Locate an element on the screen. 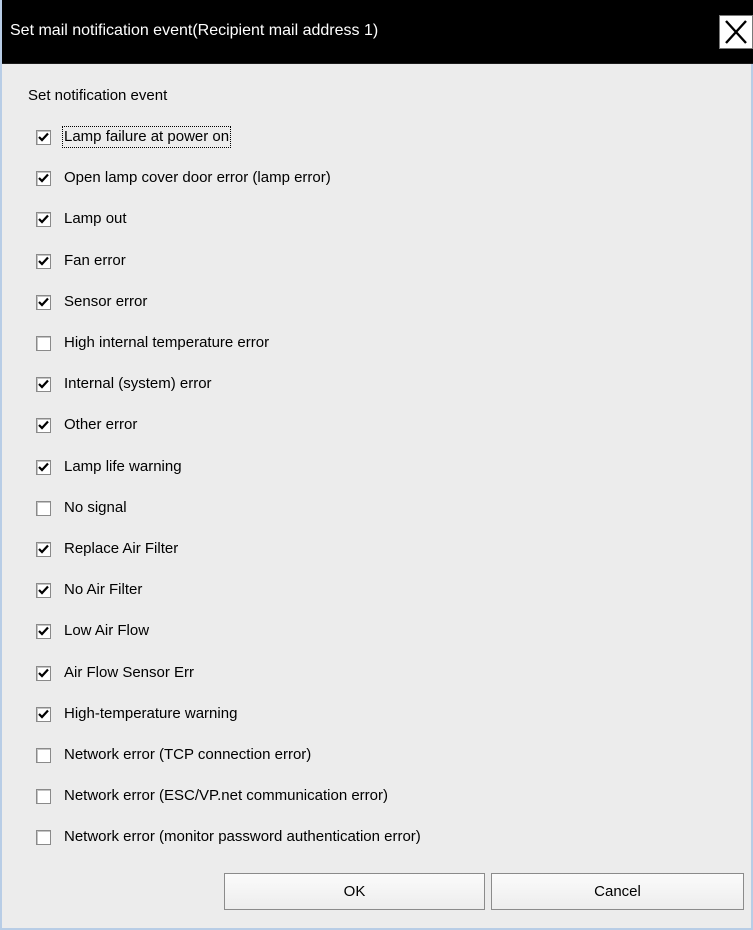 This screenshot has height=930, width=753. event-row: Network error (TCP connection error) is located at coordinates (173, 755).